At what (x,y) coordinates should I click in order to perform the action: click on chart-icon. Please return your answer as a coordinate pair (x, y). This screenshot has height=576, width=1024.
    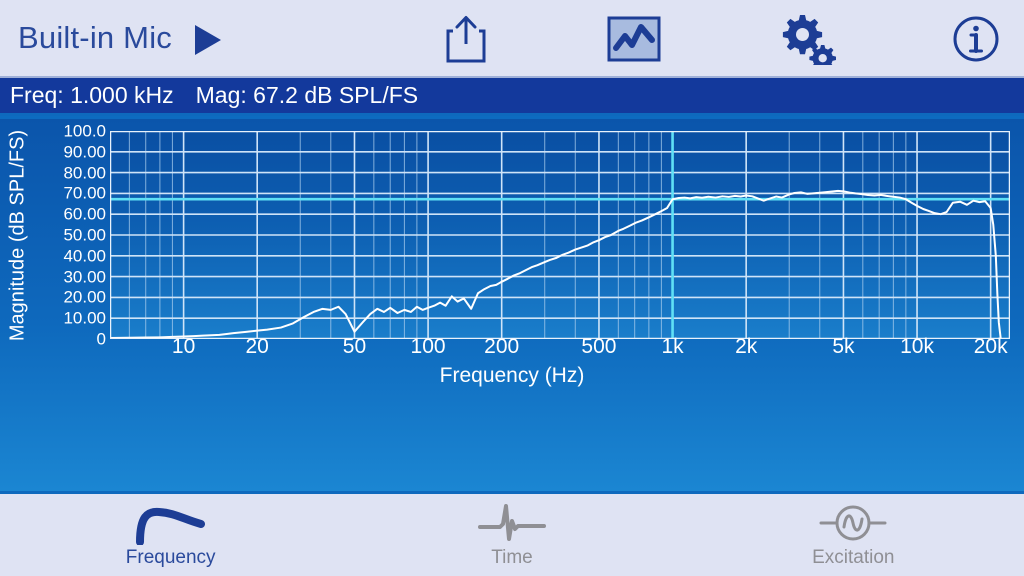
    Looking at the image, I should click on (634, 39).